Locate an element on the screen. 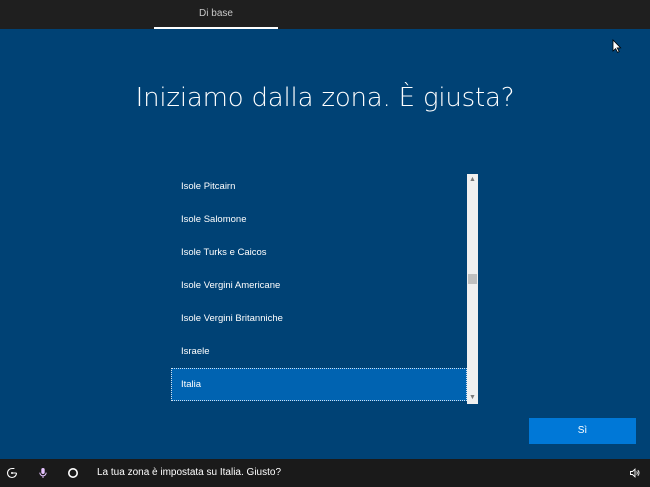  list-item-label: Isole Salomone is located at coordinates (214, 219).